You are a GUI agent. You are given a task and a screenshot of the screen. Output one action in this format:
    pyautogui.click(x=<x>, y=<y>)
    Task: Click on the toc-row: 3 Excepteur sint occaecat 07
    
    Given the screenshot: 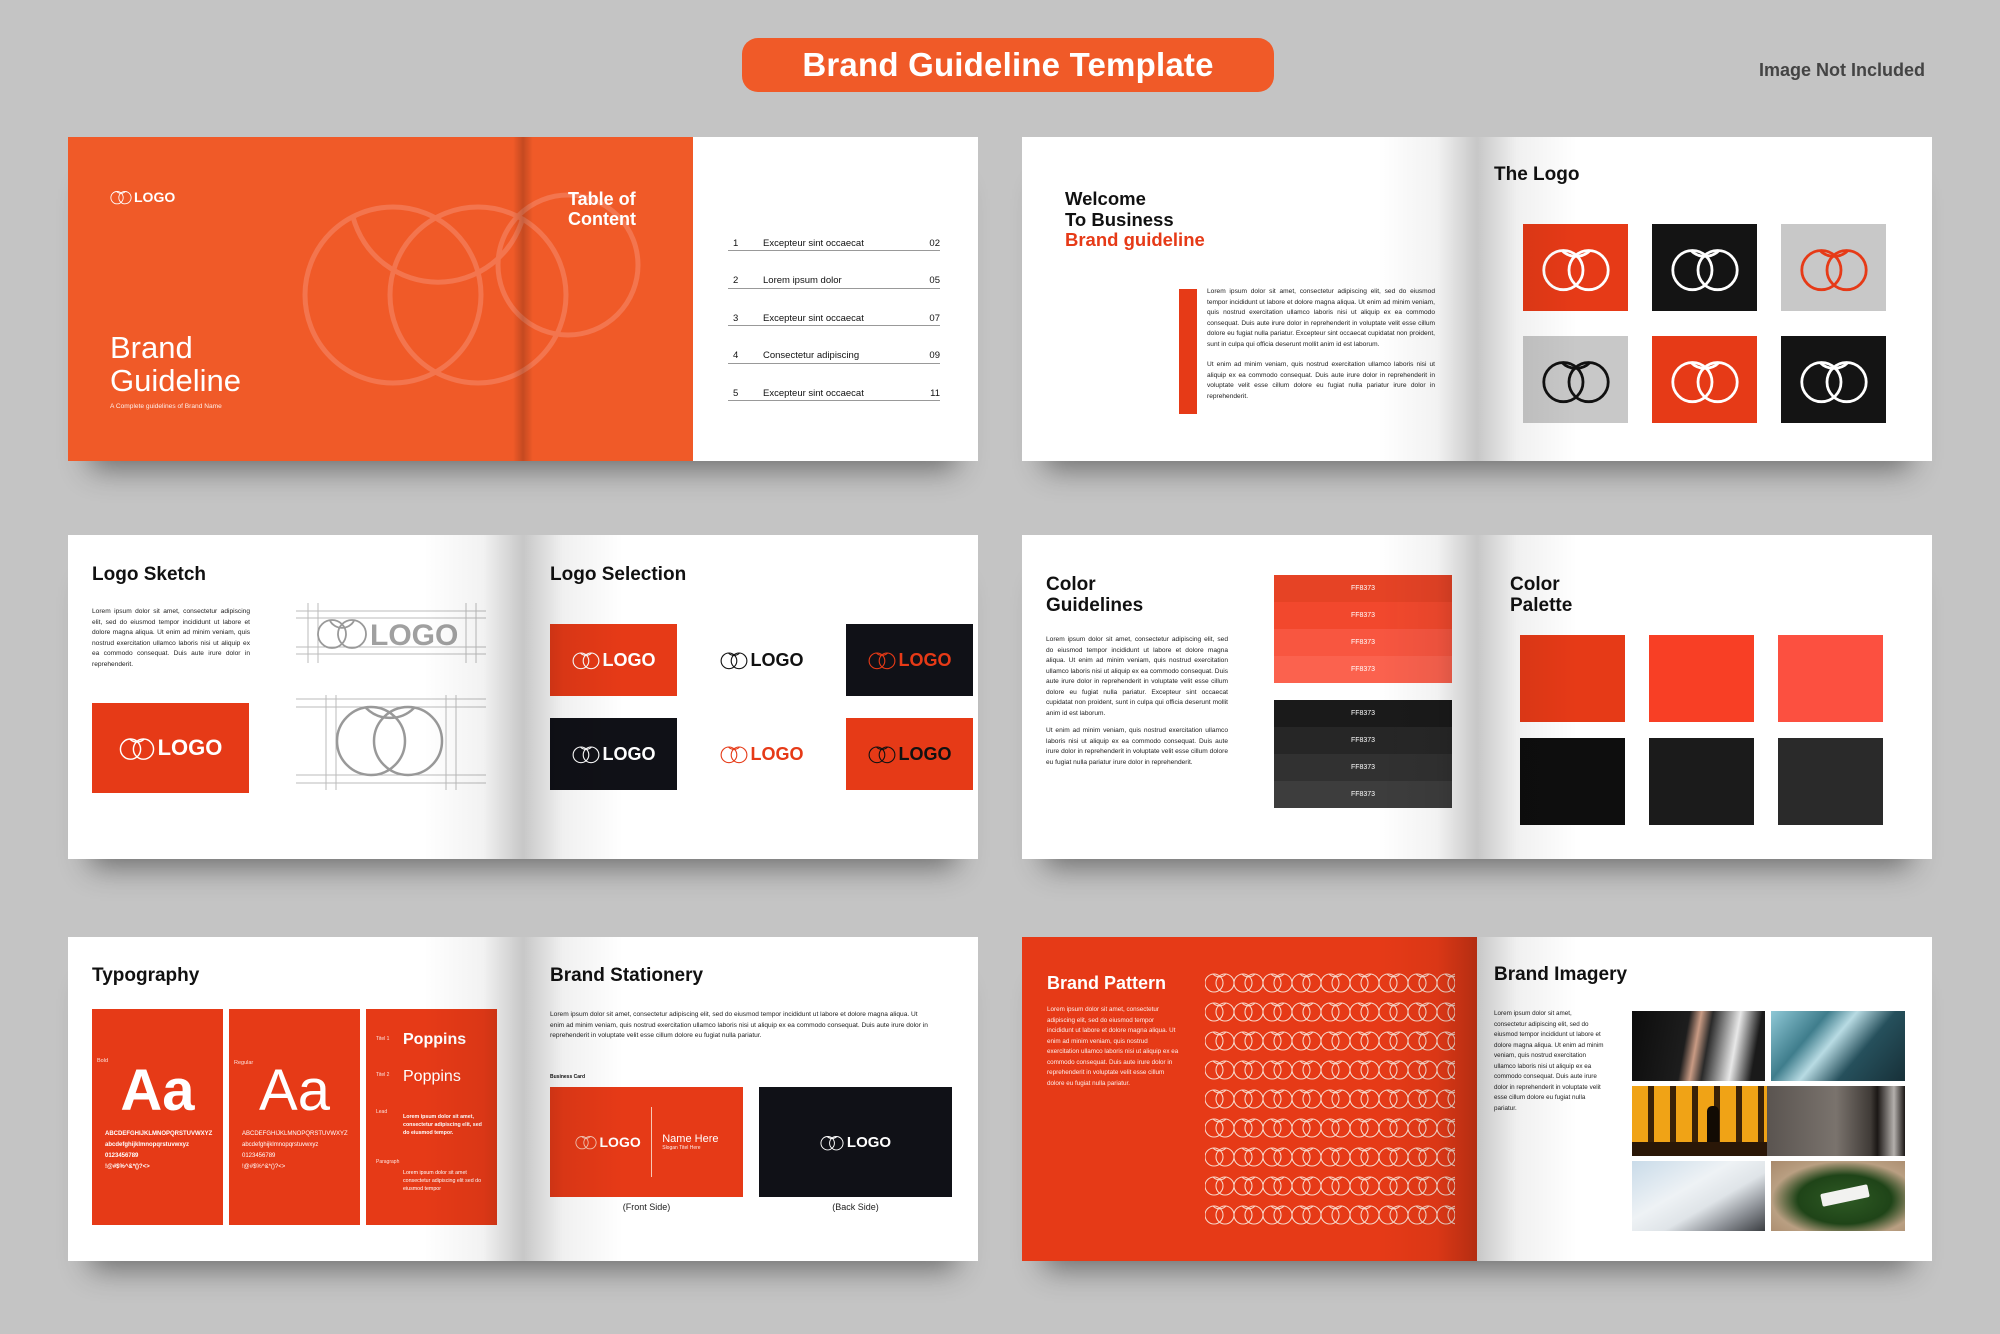 What is the action you would take?
    pyautogui.click(x=834, y=318)
    